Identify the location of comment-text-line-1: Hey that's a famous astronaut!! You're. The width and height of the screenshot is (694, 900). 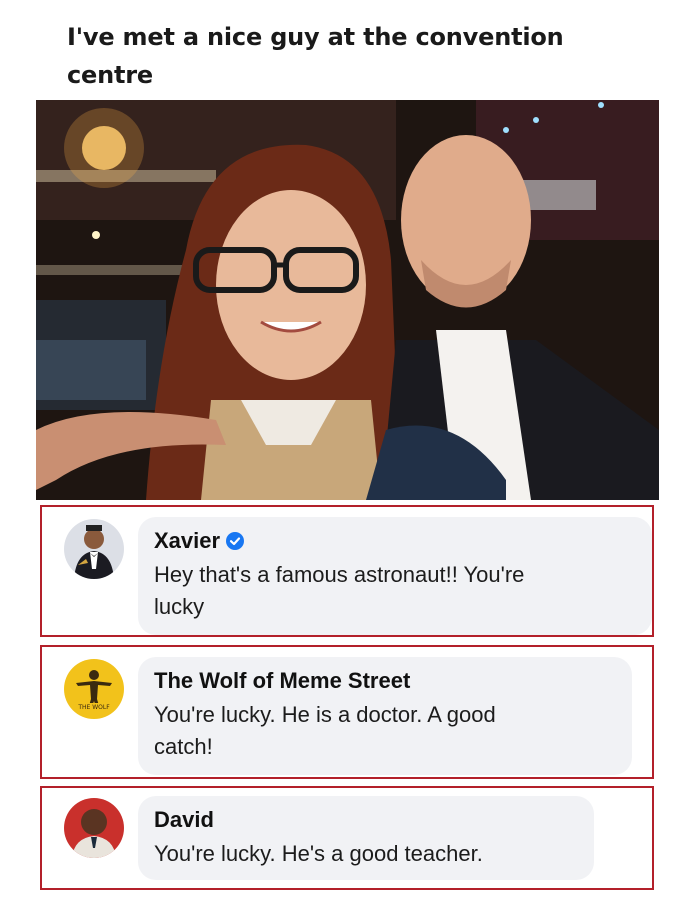
(339, 574).